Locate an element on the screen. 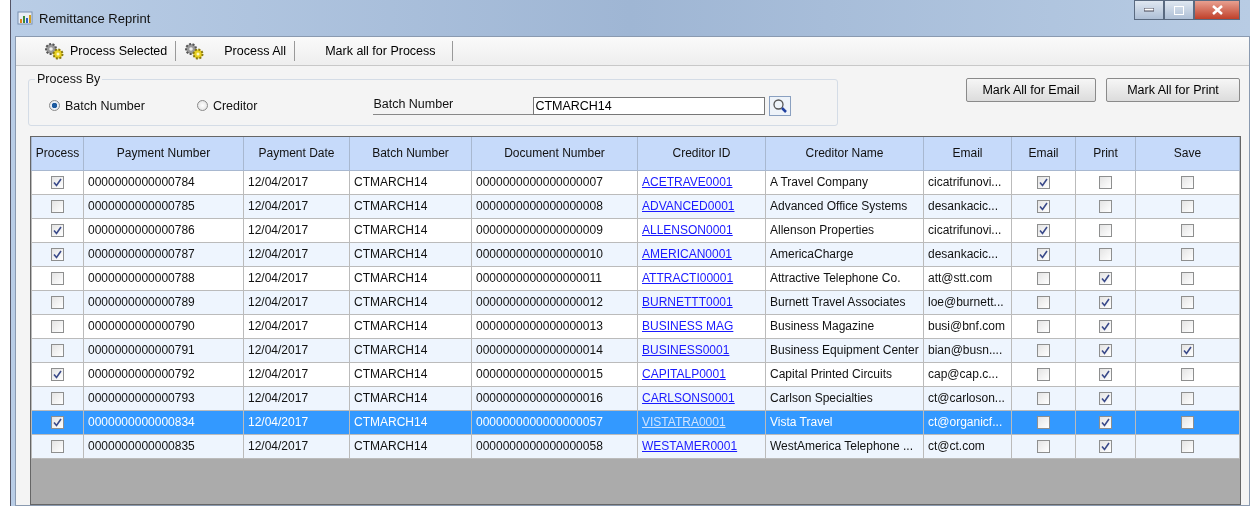 The width and height of the screenshot is (1250, 506). maximize-button is located at coordinates (1179, 10).